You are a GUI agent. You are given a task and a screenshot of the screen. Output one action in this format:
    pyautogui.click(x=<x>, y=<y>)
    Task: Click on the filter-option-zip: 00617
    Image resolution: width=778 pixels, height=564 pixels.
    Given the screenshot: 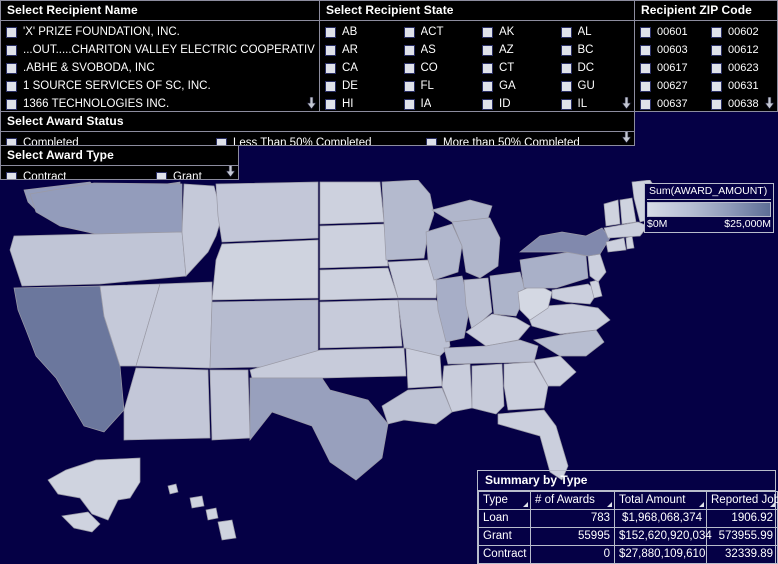 What is the action you would take?
    pyautogui.click(x=670, y=68)
    